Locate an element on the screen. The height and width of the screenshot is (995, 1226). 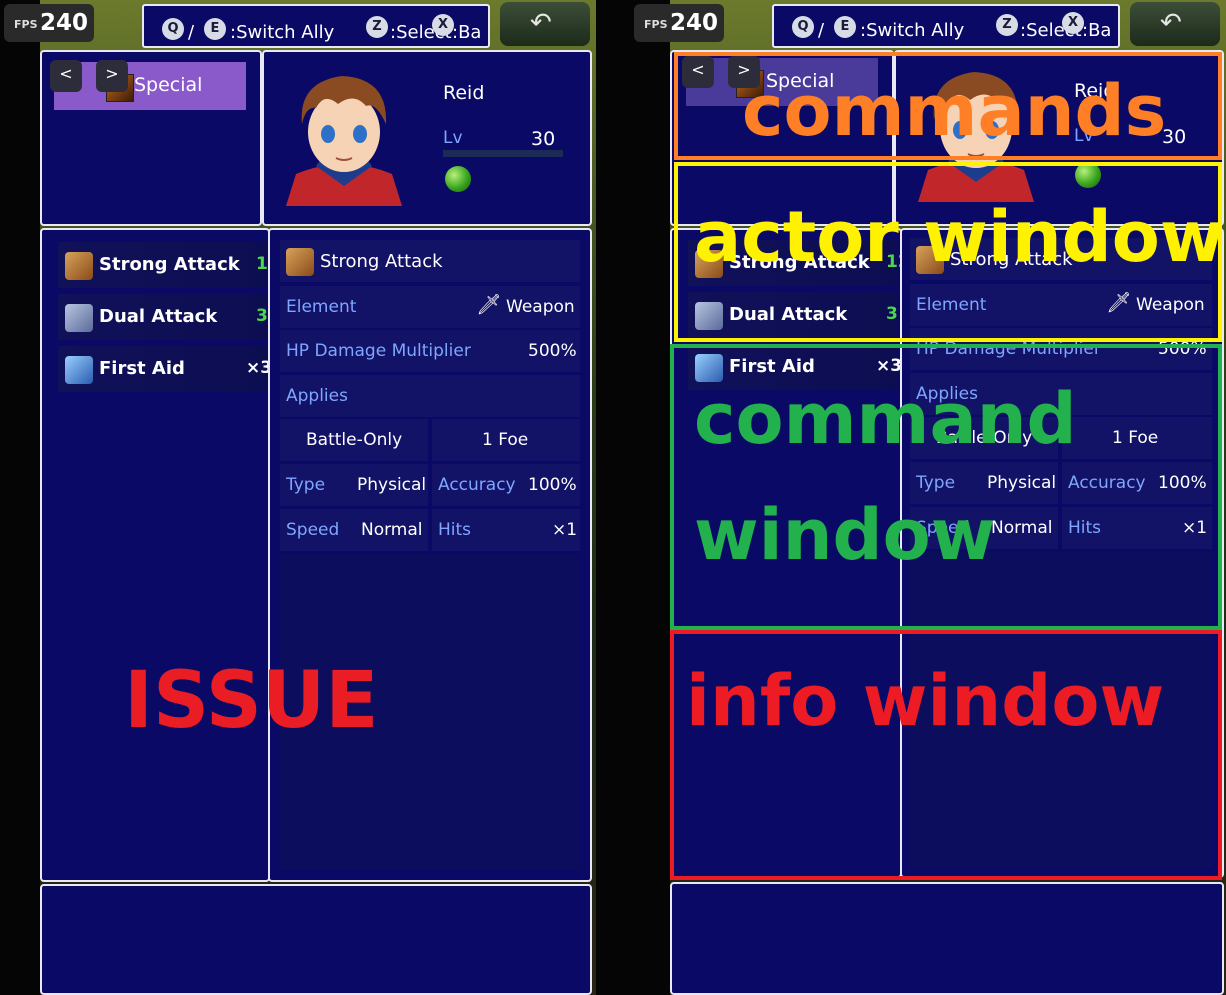
tab-special: Special is located at coordinates (150, 86).